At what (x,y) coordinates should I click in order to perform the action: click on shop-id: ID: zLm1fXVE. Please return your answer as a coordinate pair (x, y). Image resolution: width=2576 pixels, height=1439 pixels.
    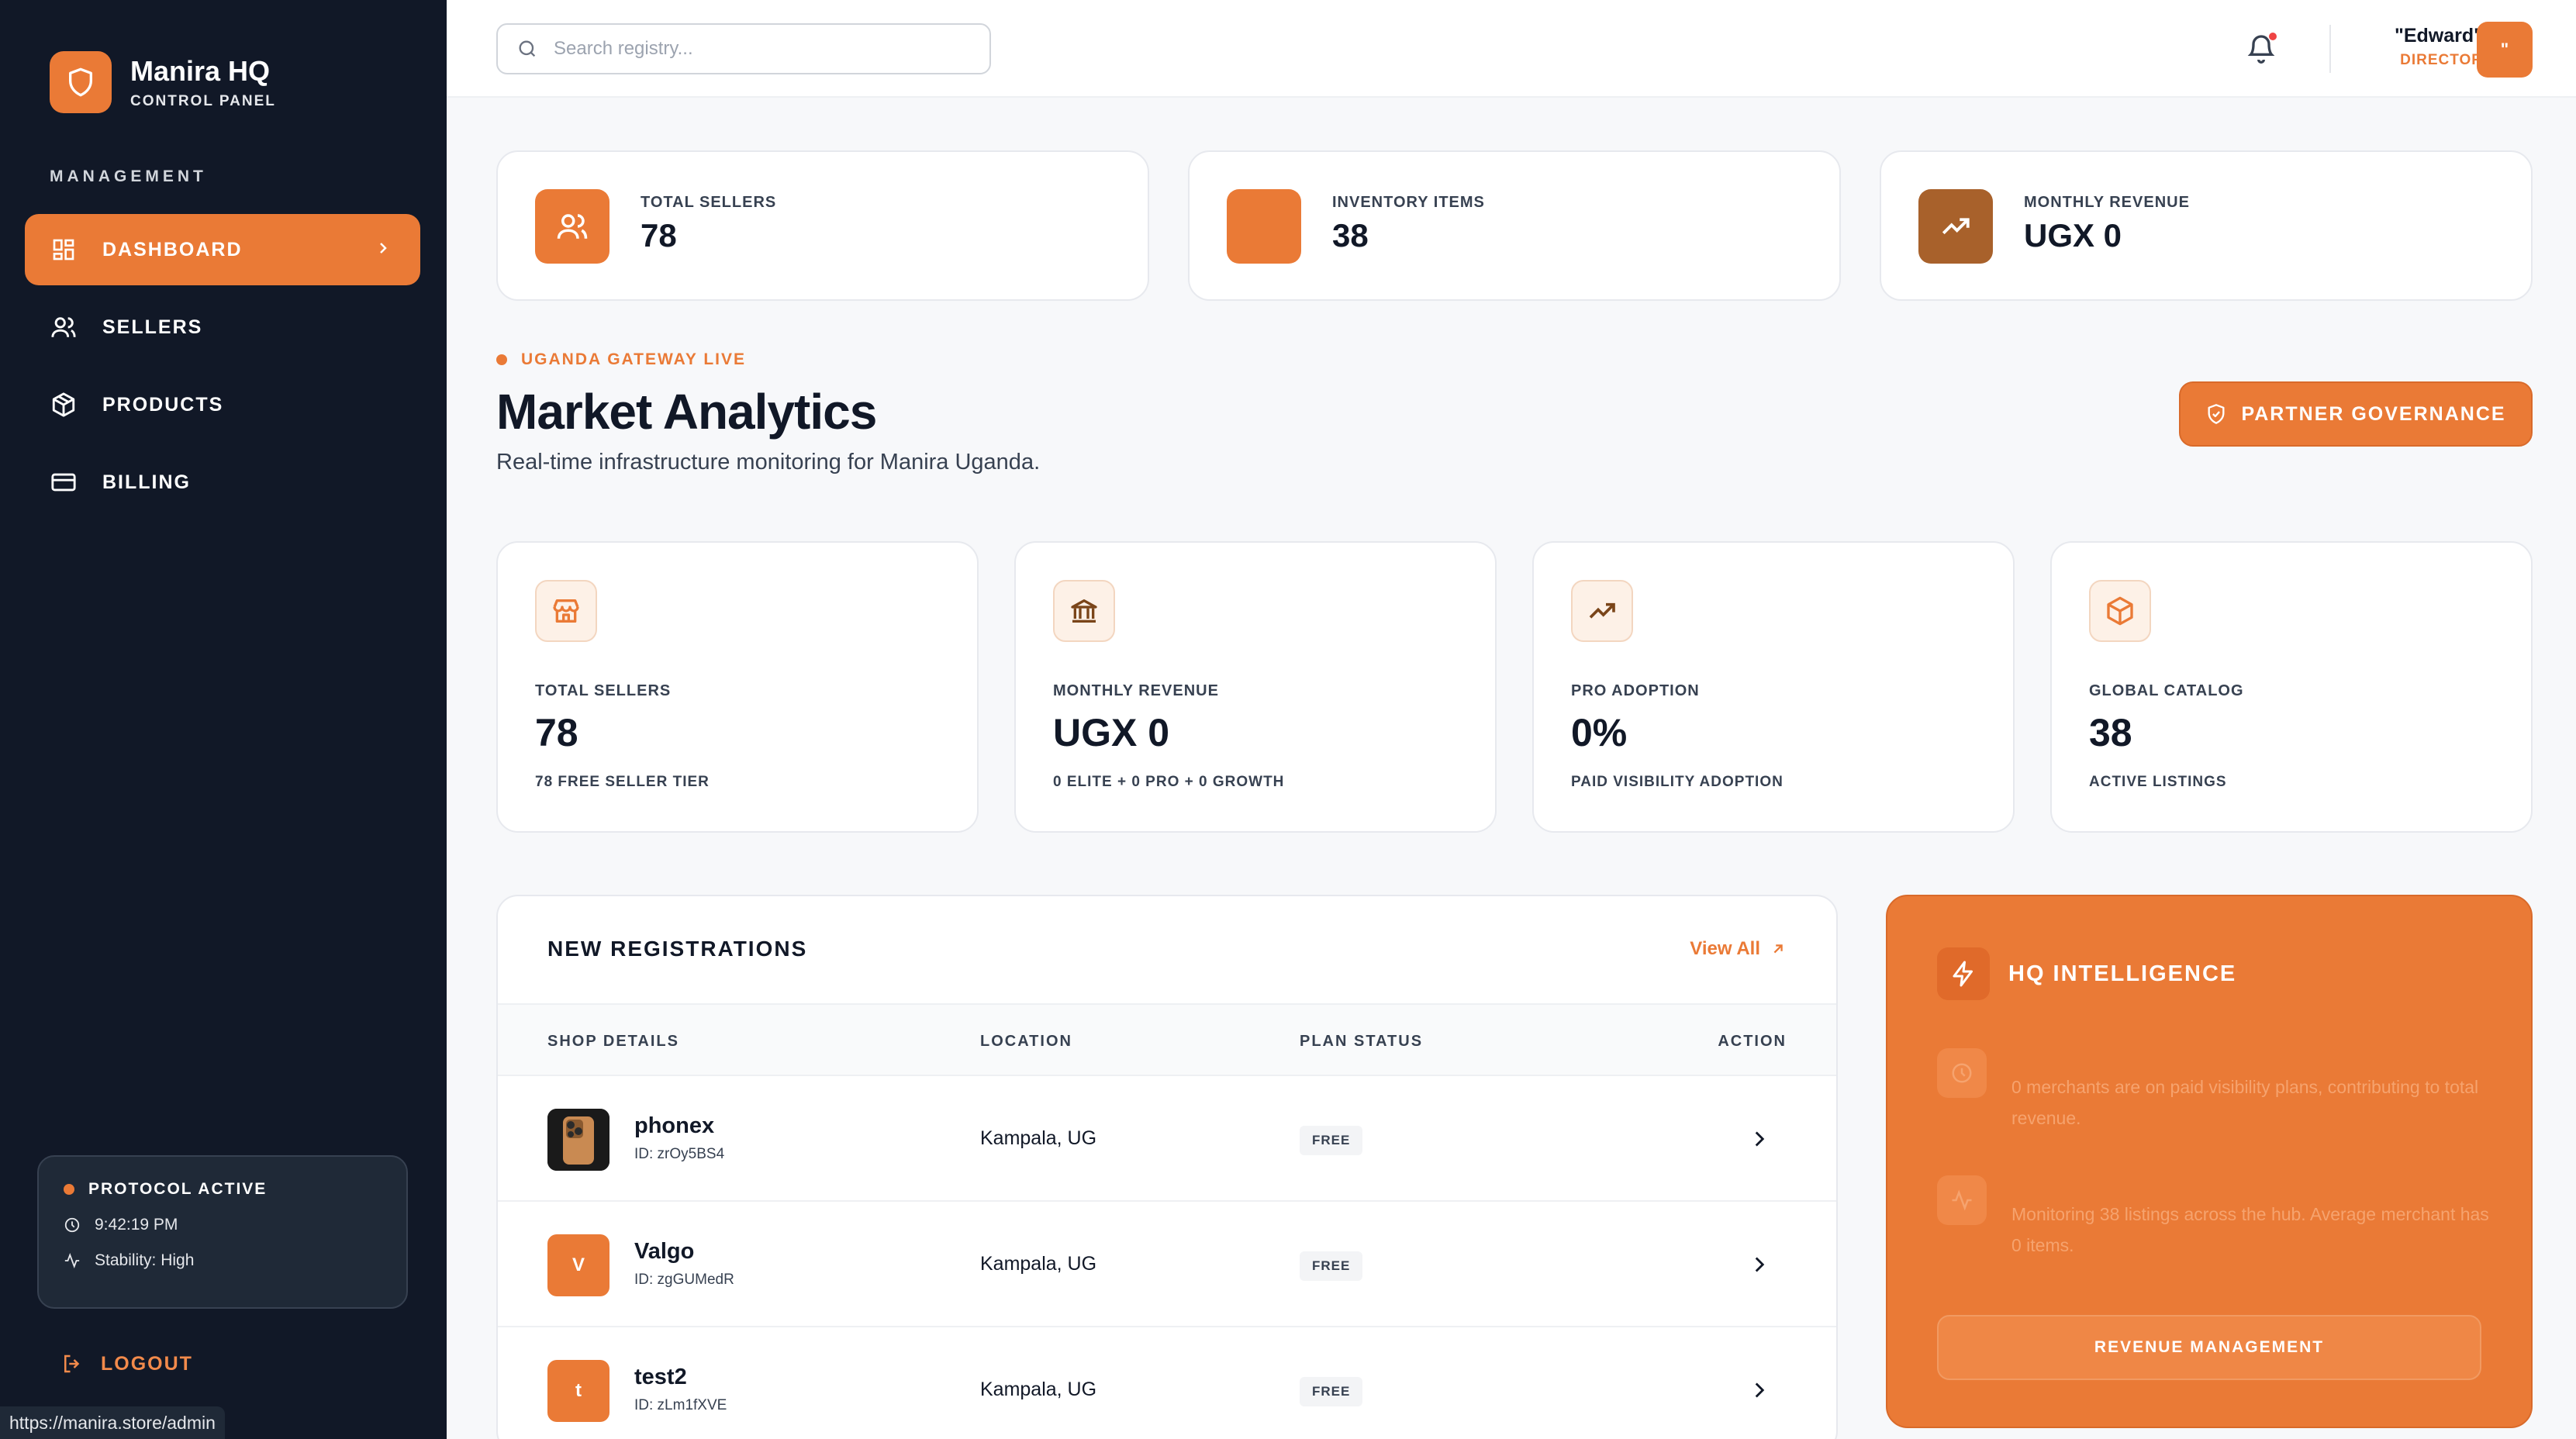
    Looking at the image, I should click on (680, 1405).